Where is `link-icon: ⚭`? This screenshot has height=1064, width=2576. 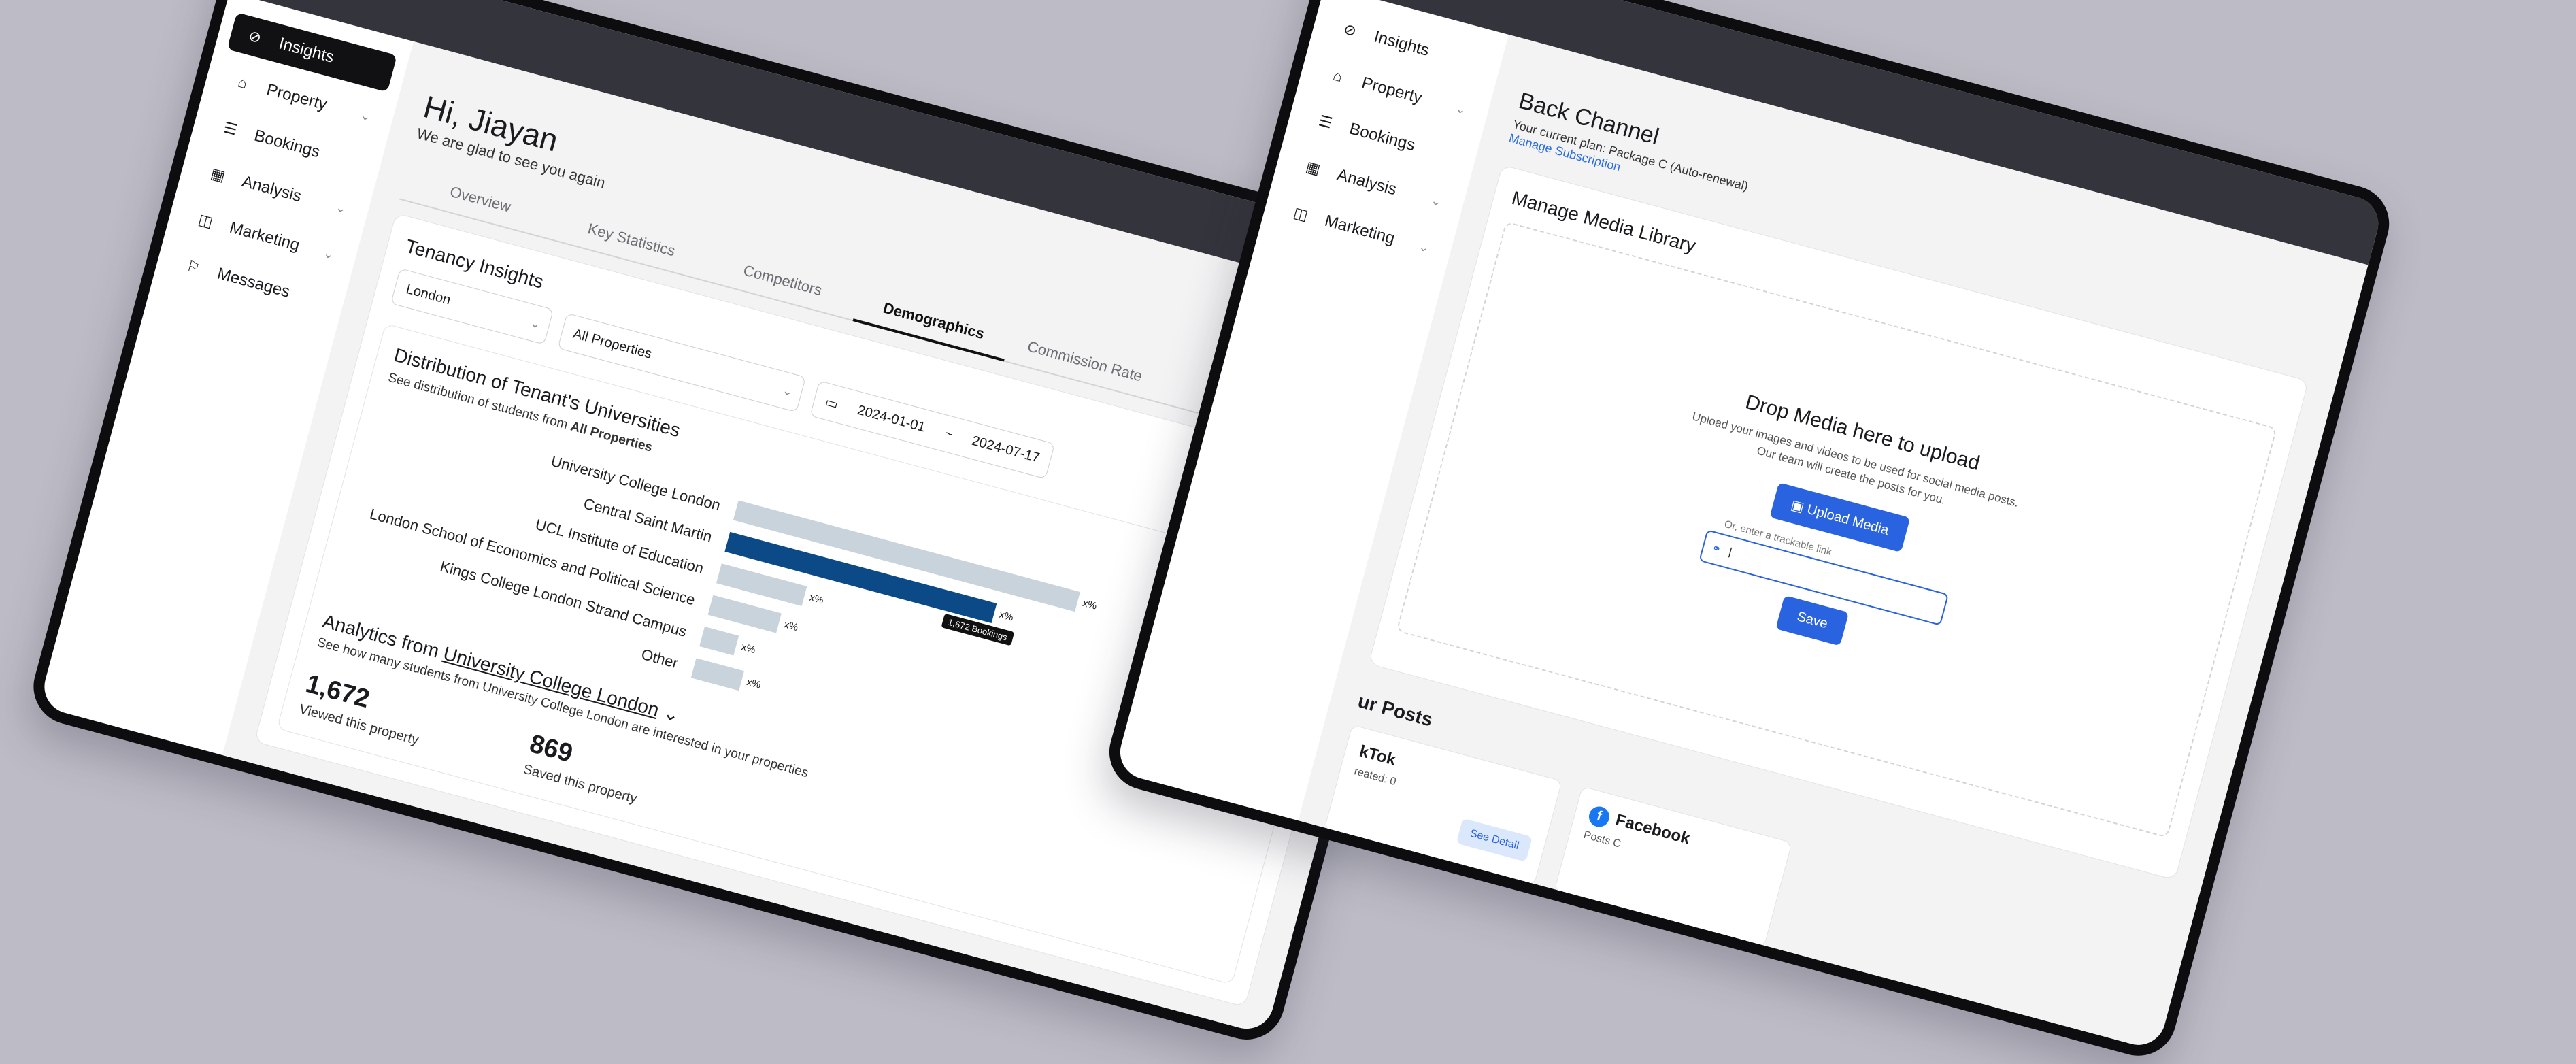 link-icon: ⚭ is located at coordinates (1716, 549).